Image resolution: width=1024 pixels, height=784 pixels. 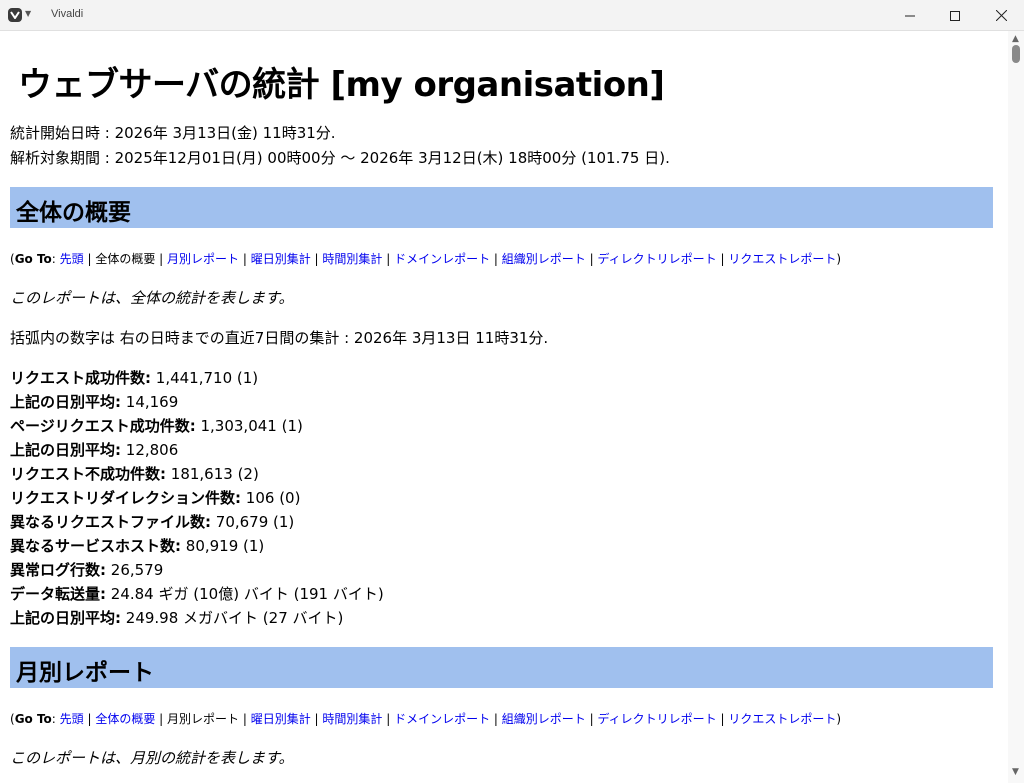 I want to click on summary-heading: 全体の概要, so click(x=73, y=213).